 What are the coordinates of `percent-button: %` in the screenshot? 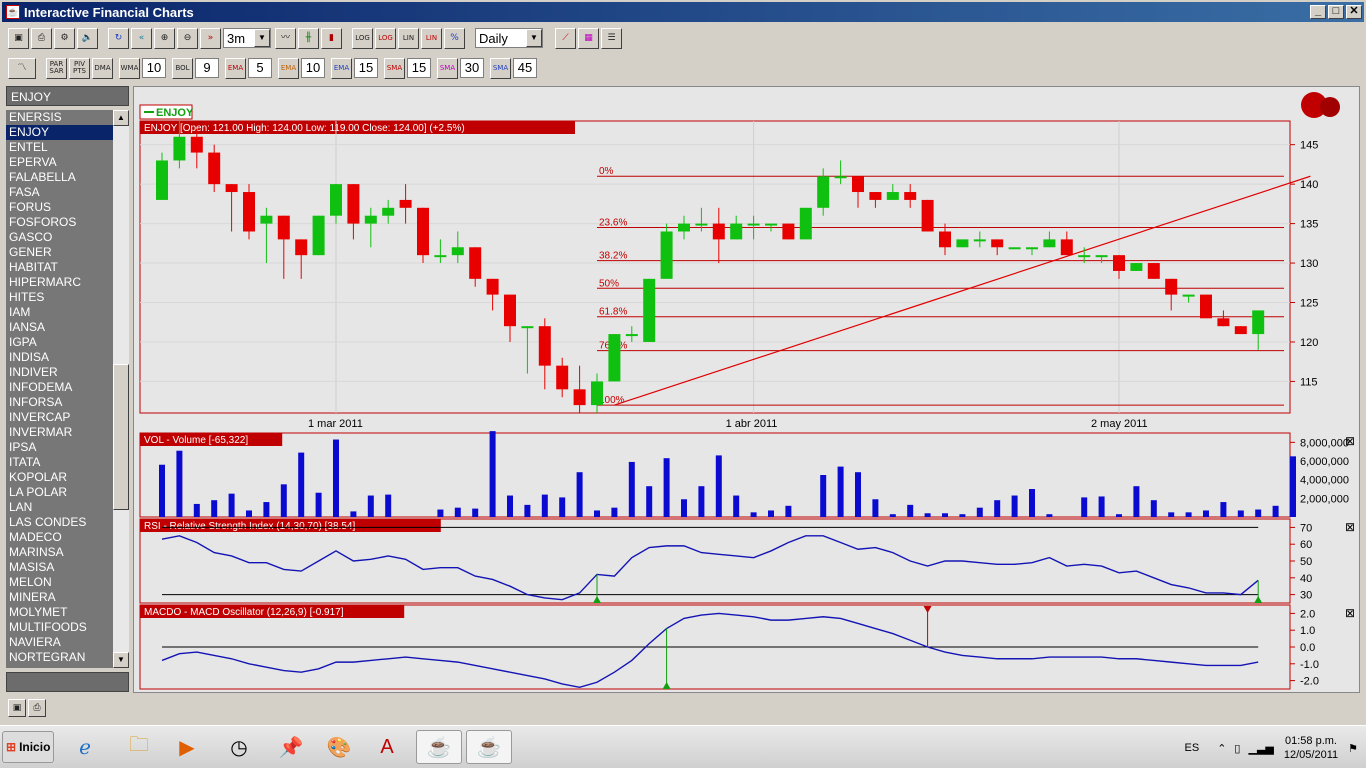 It's located at (454, 38).